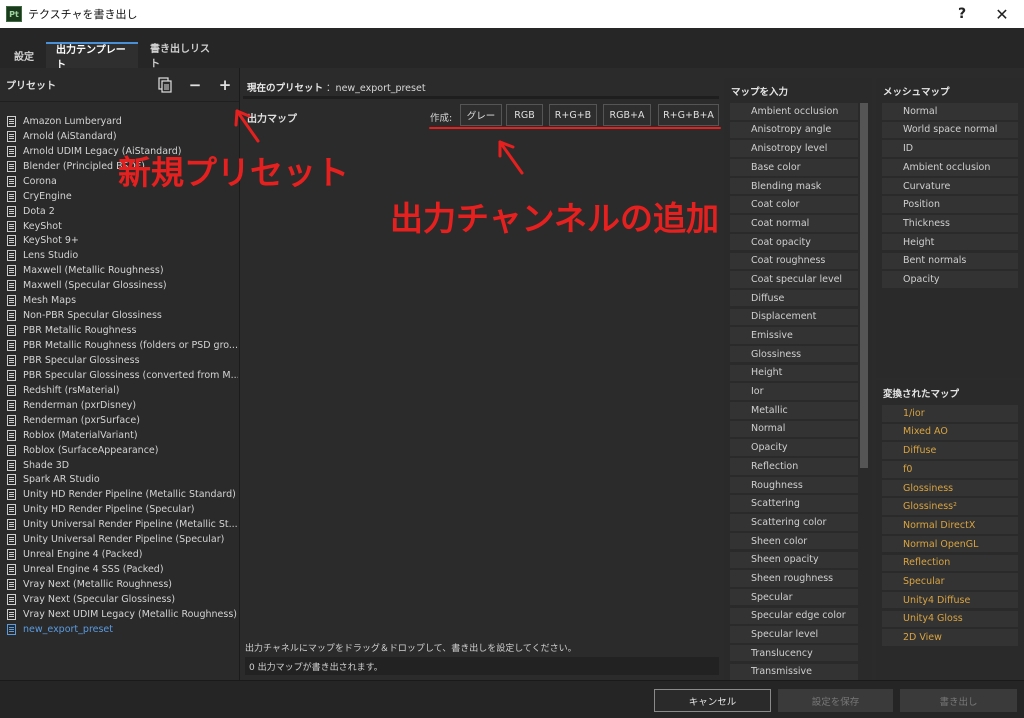 Image resolution: width=1024 pixels, height=718 pixels. I want to click on input-map-item: Coat specular level, so click(794, 279).